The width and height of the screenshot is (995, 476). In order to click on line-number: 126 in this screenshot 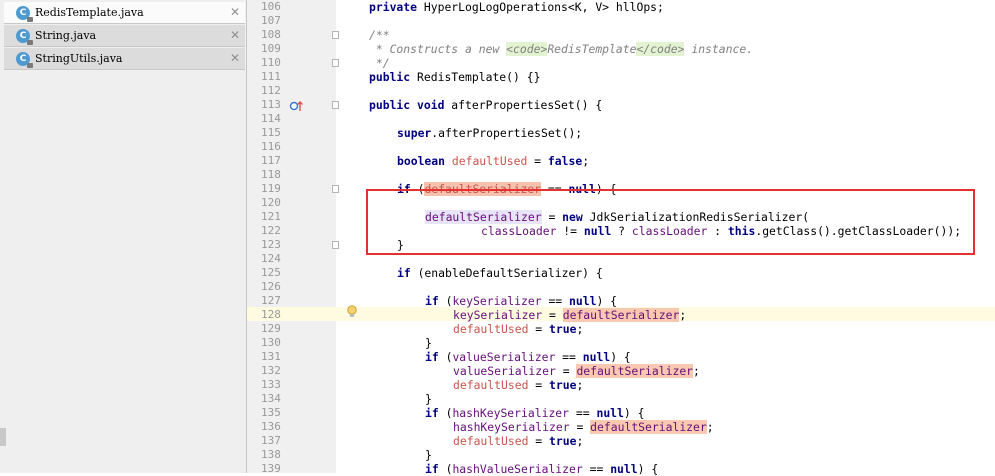, I will do `click(271, 286)`.